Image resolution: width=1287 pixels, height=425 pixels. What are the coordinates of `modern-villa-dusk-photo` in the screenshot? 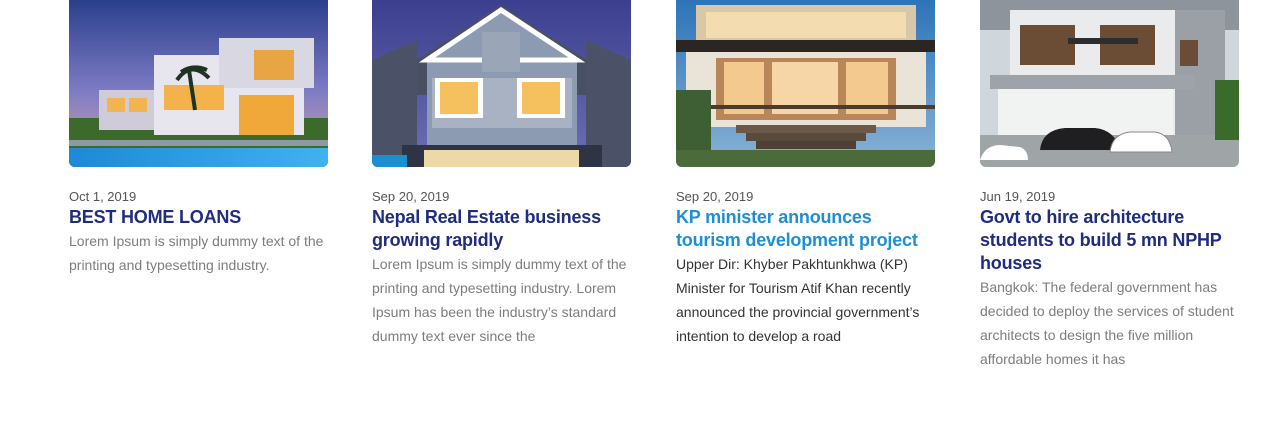 It's located at (198, 83).